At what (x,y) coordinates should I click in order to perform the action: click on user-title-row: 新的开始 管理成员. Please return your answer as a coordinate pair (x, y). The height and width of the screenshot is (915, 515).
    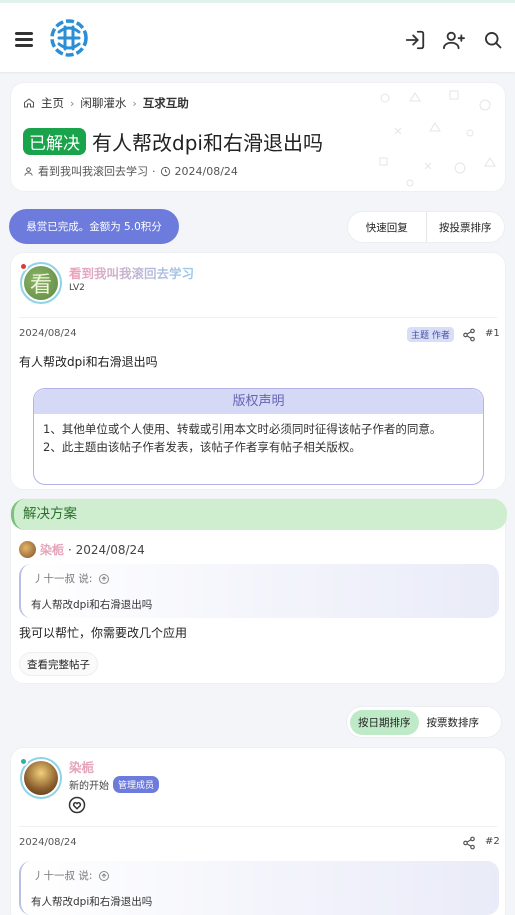
    Looking at the image, I should click on (114, 784).